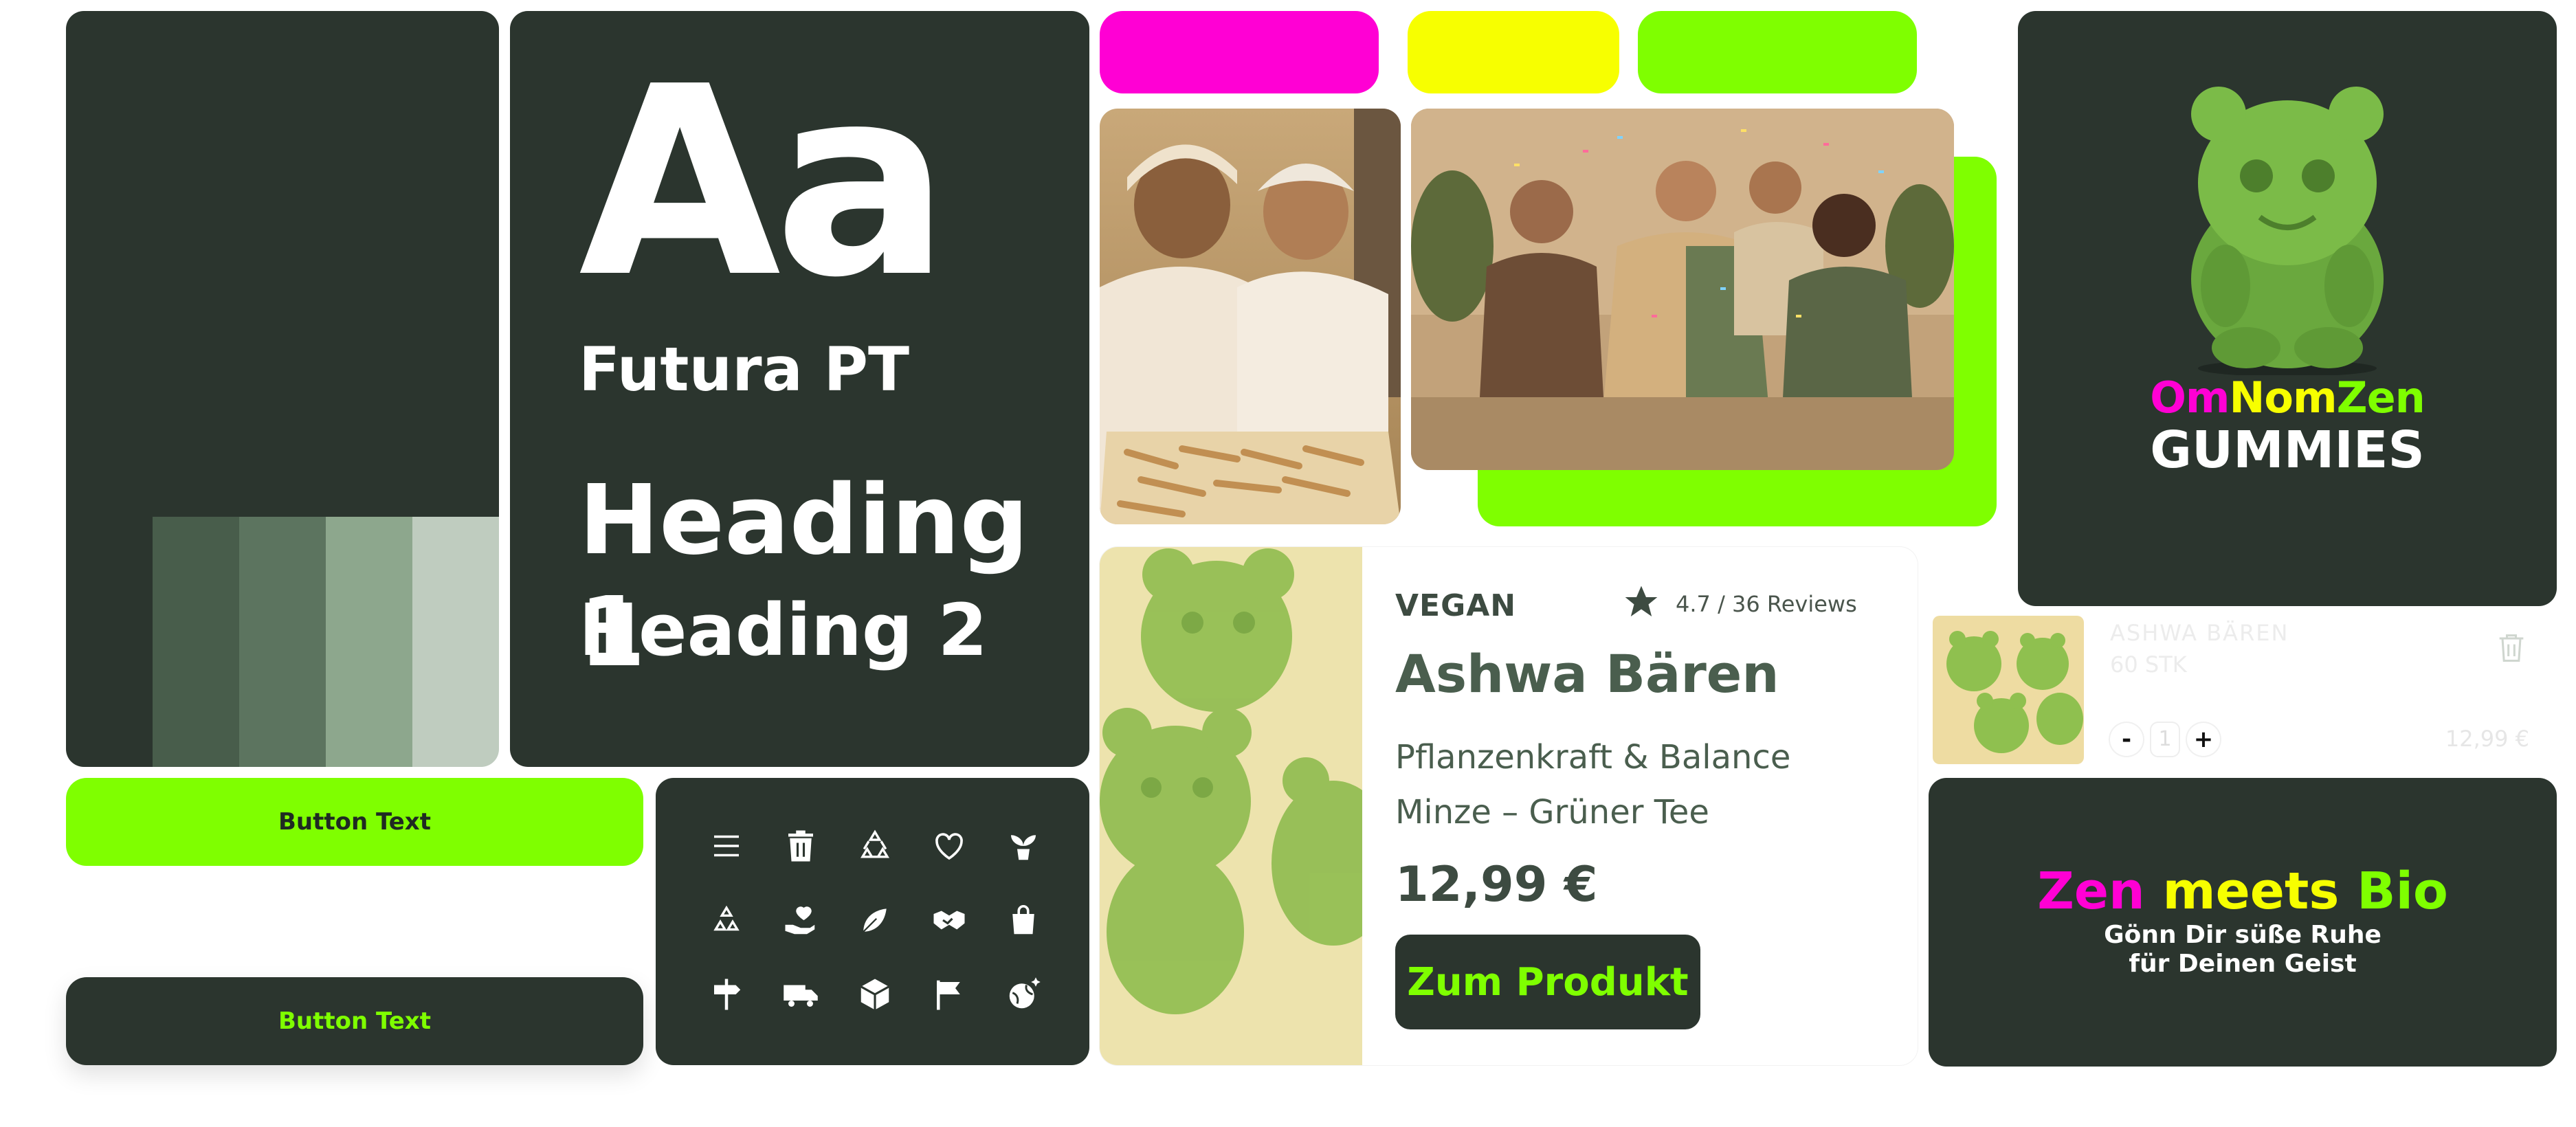 This screenshot has height=1127, width=2576. What do you see at coordinates (874, 845) in the screenshot?
I see `recycle-icon` at bounding box center [874, 845].